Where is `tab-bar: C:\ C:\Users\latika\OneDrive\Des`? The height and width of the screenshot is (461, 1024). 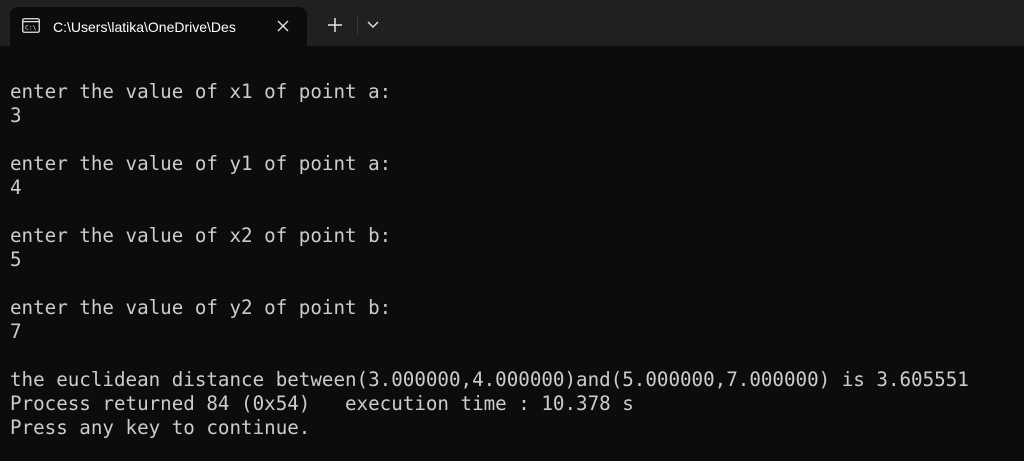 tab-bar: C:\ C:\Users\latika\OneDrive\Des is located at coordinates (512, 23).